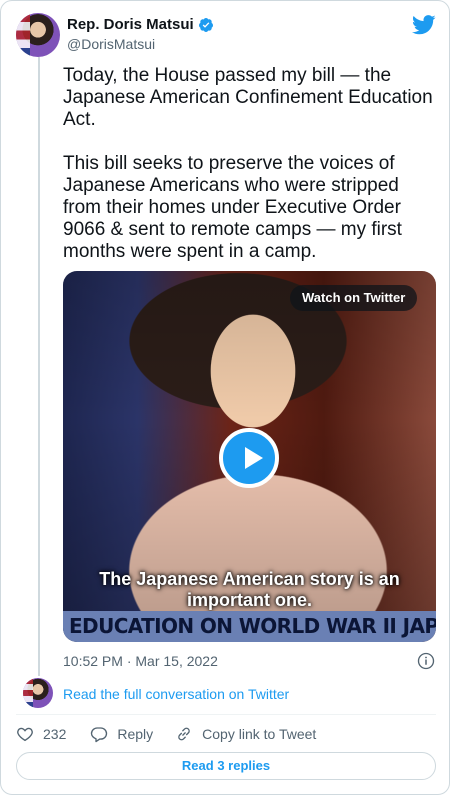 Image resolution: width=450 pixels, height=795 pixels. What do you see at coordinates (205, 24) in the screenshot?
I see `verified-badge-icon` at bounding box center [205, 24].